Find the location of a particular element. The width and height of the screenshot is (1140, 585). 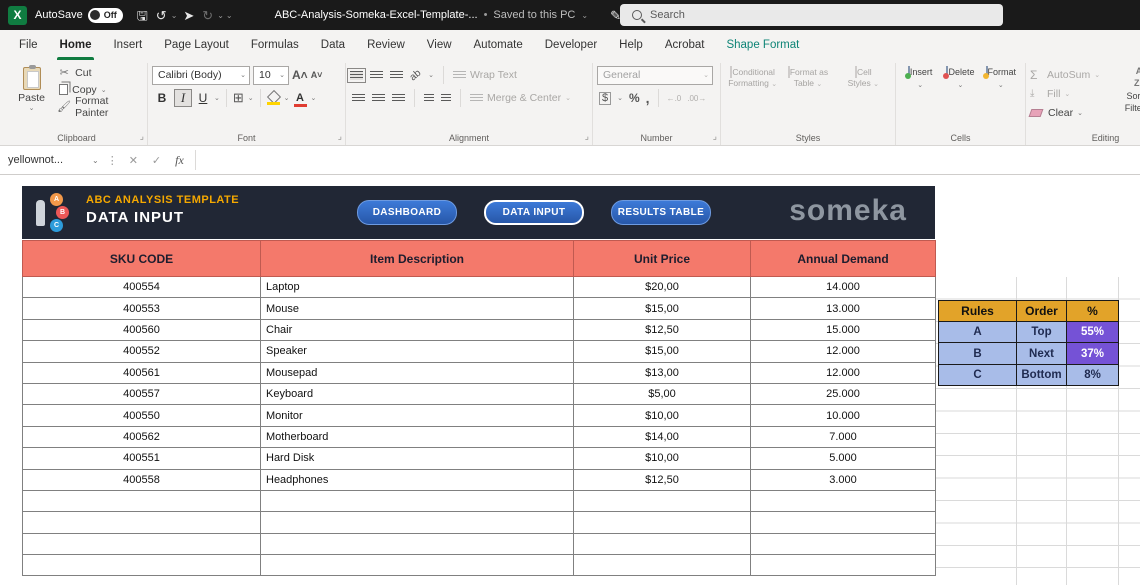

cell-styles-button: Cell Styles ⌄ is located at coordinates (863, 97).